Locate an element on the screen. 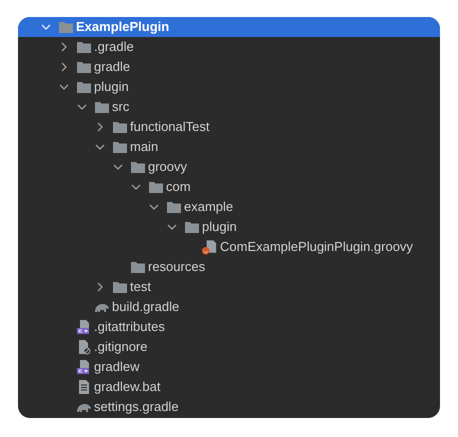 Image resolution: width=458 pixels, height=437 pixels. tree-item: .gitignore is located at coordinates (229, 347).